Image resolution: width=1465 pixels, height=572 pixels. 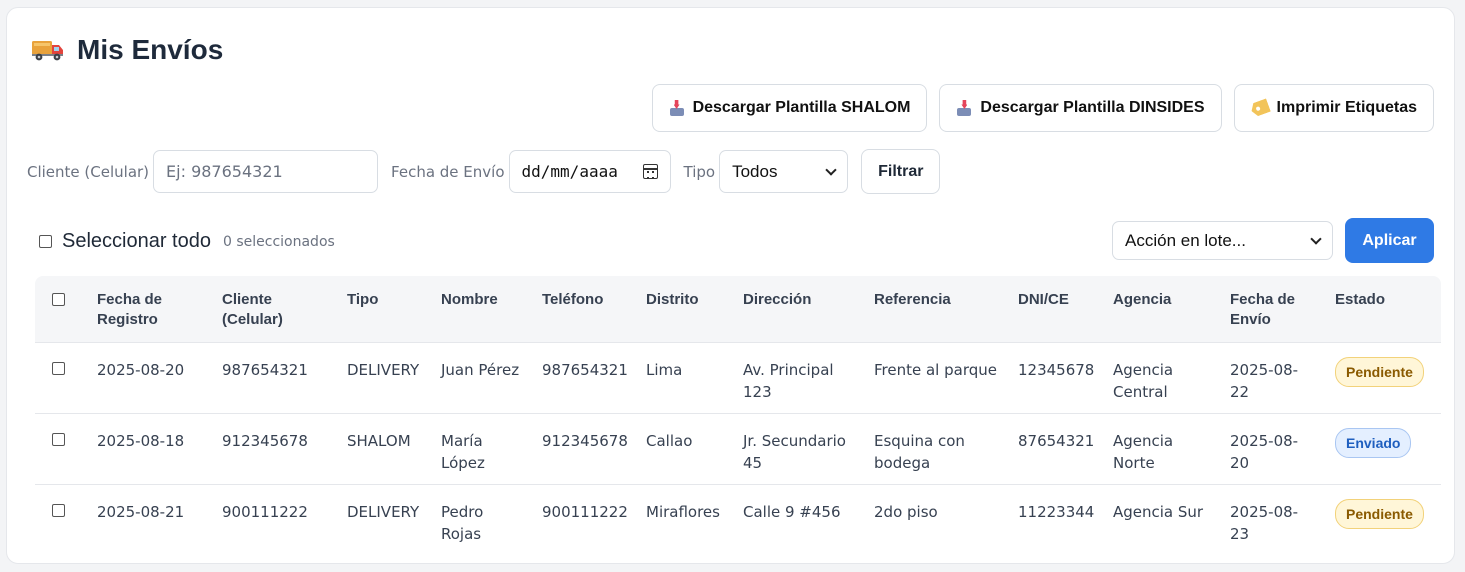 What do you see at coordinates (684, 449) in the screenshot?
I see `table-cell: Callao` at bounding box center [684, 449].